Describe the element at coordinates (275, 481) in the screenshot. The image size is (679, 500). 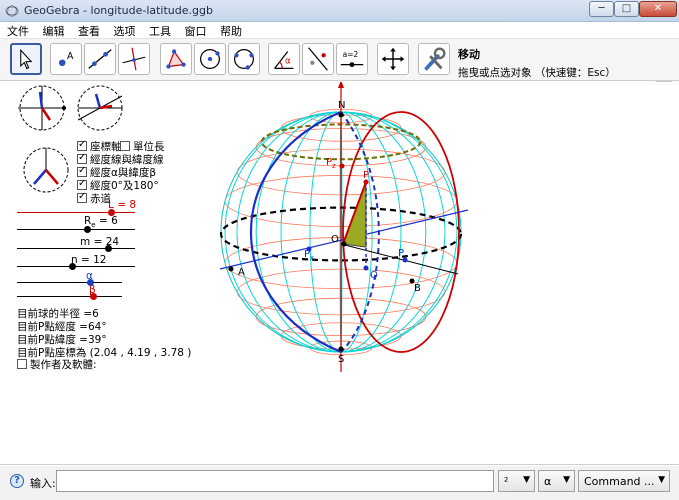
I see `command-input` at that location.